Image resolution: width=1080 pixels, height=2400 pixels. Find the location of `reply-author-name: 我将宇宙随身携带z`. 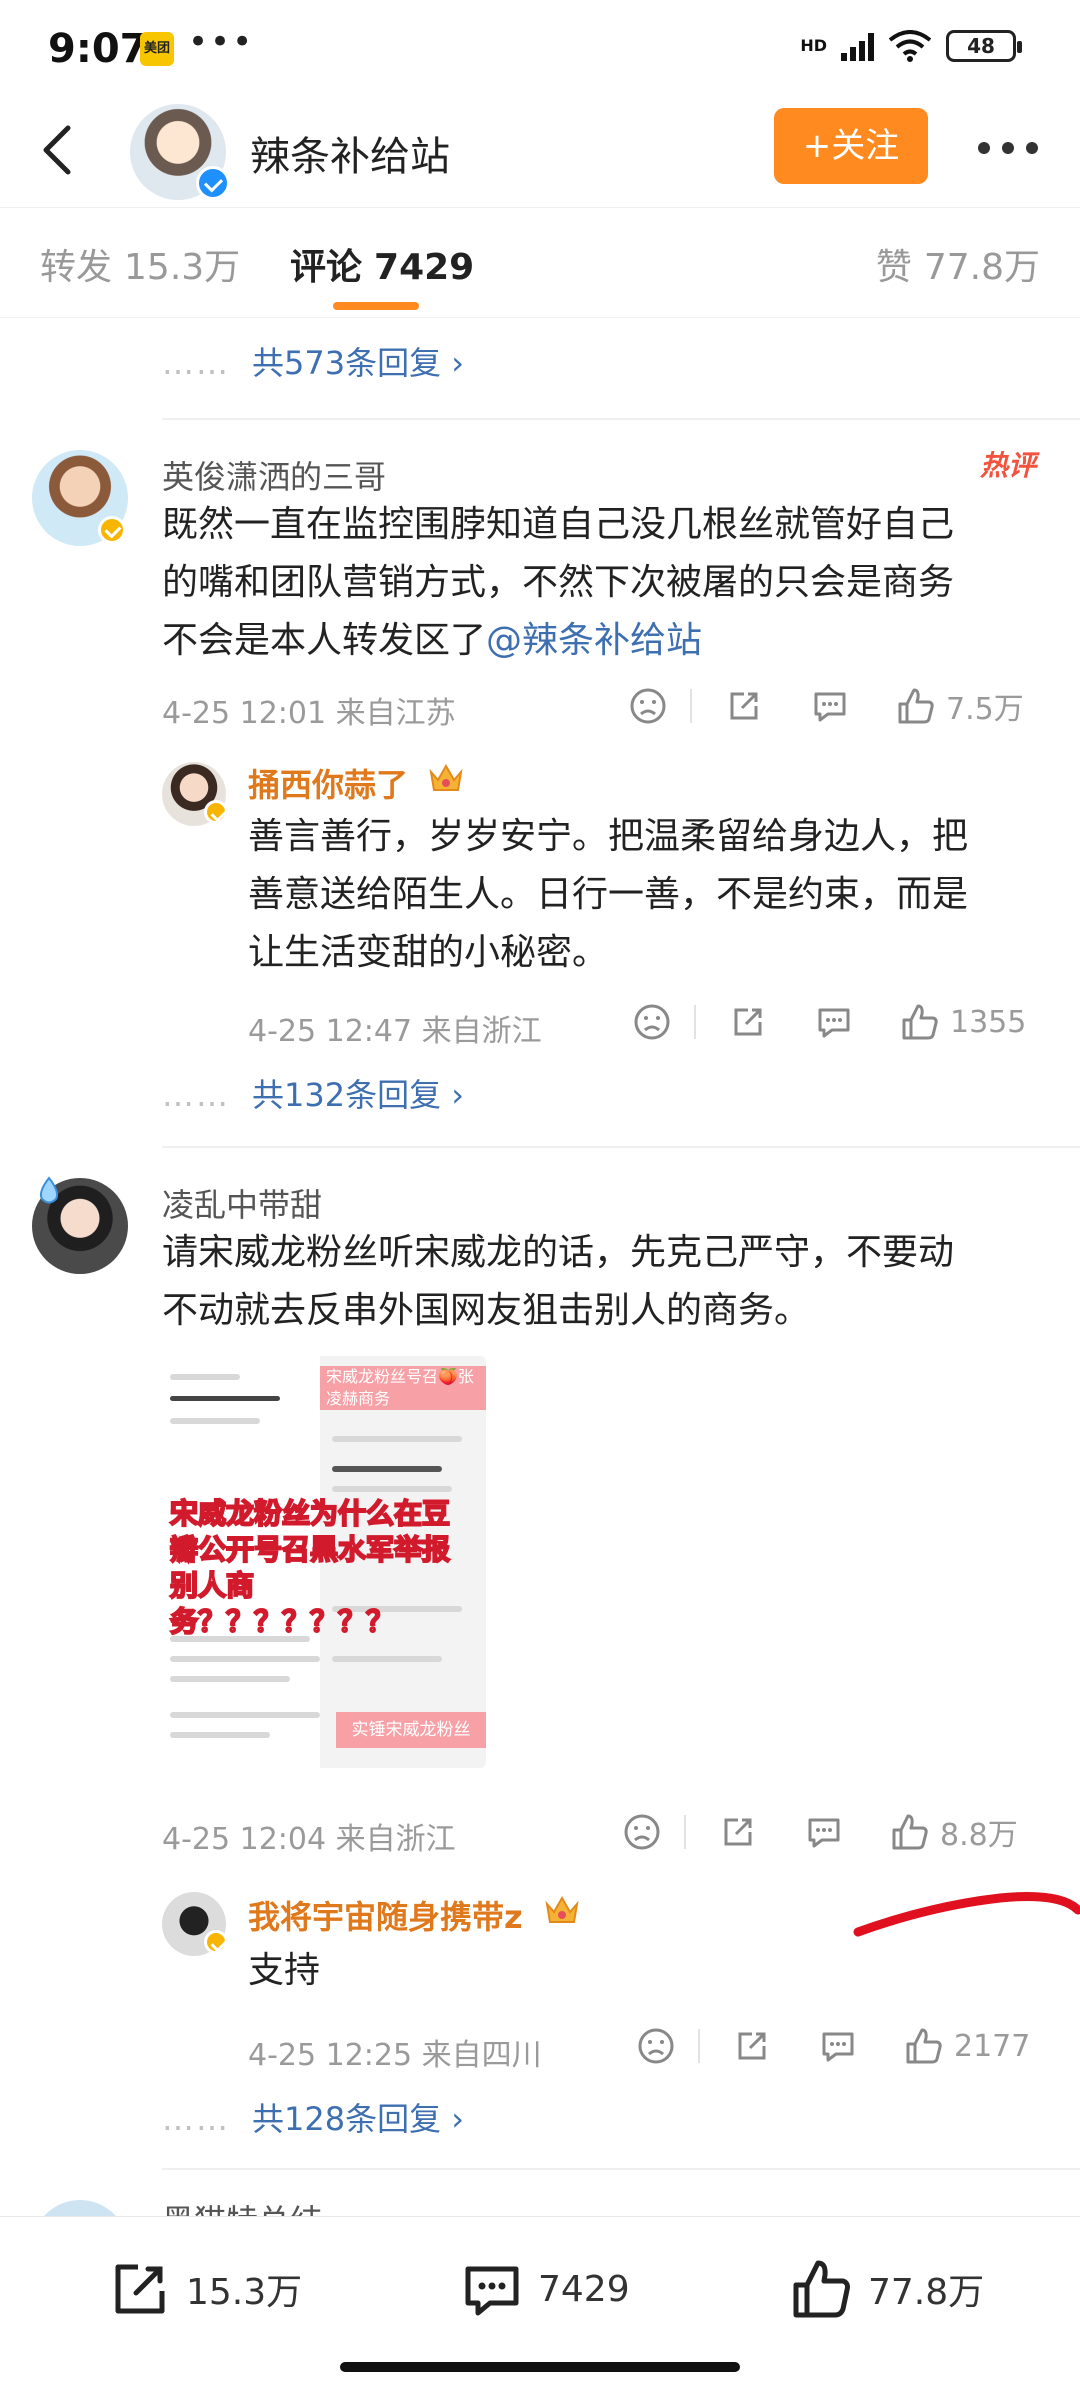

reply-author-name: 我将宇宙随身携带z is located at coordinates (385, 1915).